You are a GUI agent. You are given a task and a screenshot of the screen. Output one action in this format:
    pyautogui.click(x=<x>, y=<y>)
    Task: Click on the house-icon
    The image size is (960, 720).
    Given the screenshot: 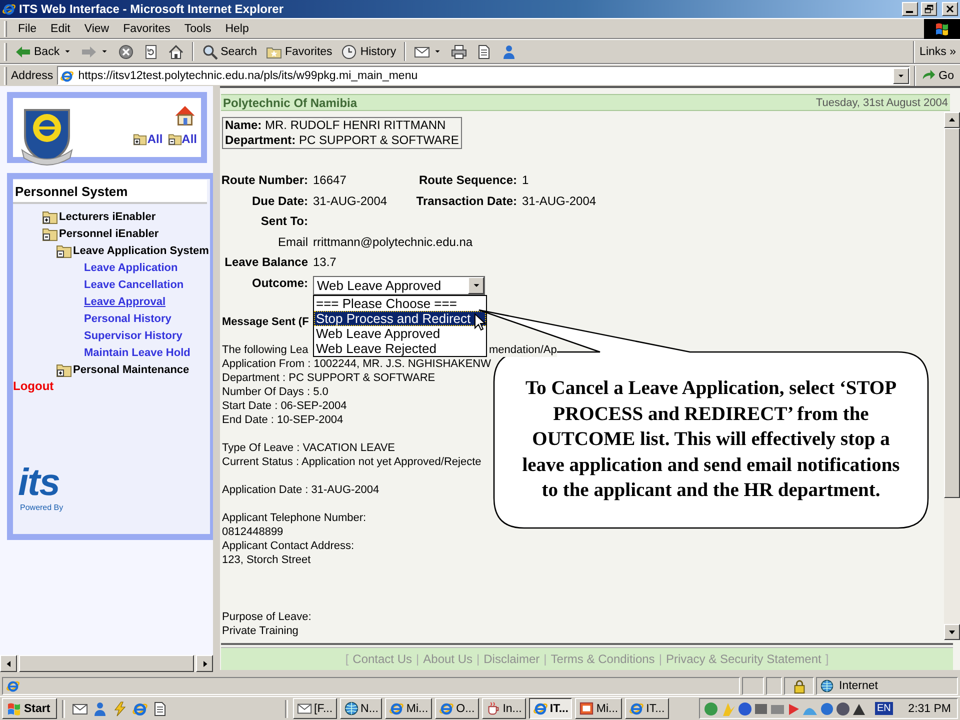 What is the action you would take?
    pyautogui.click(x=185, y=115)
    